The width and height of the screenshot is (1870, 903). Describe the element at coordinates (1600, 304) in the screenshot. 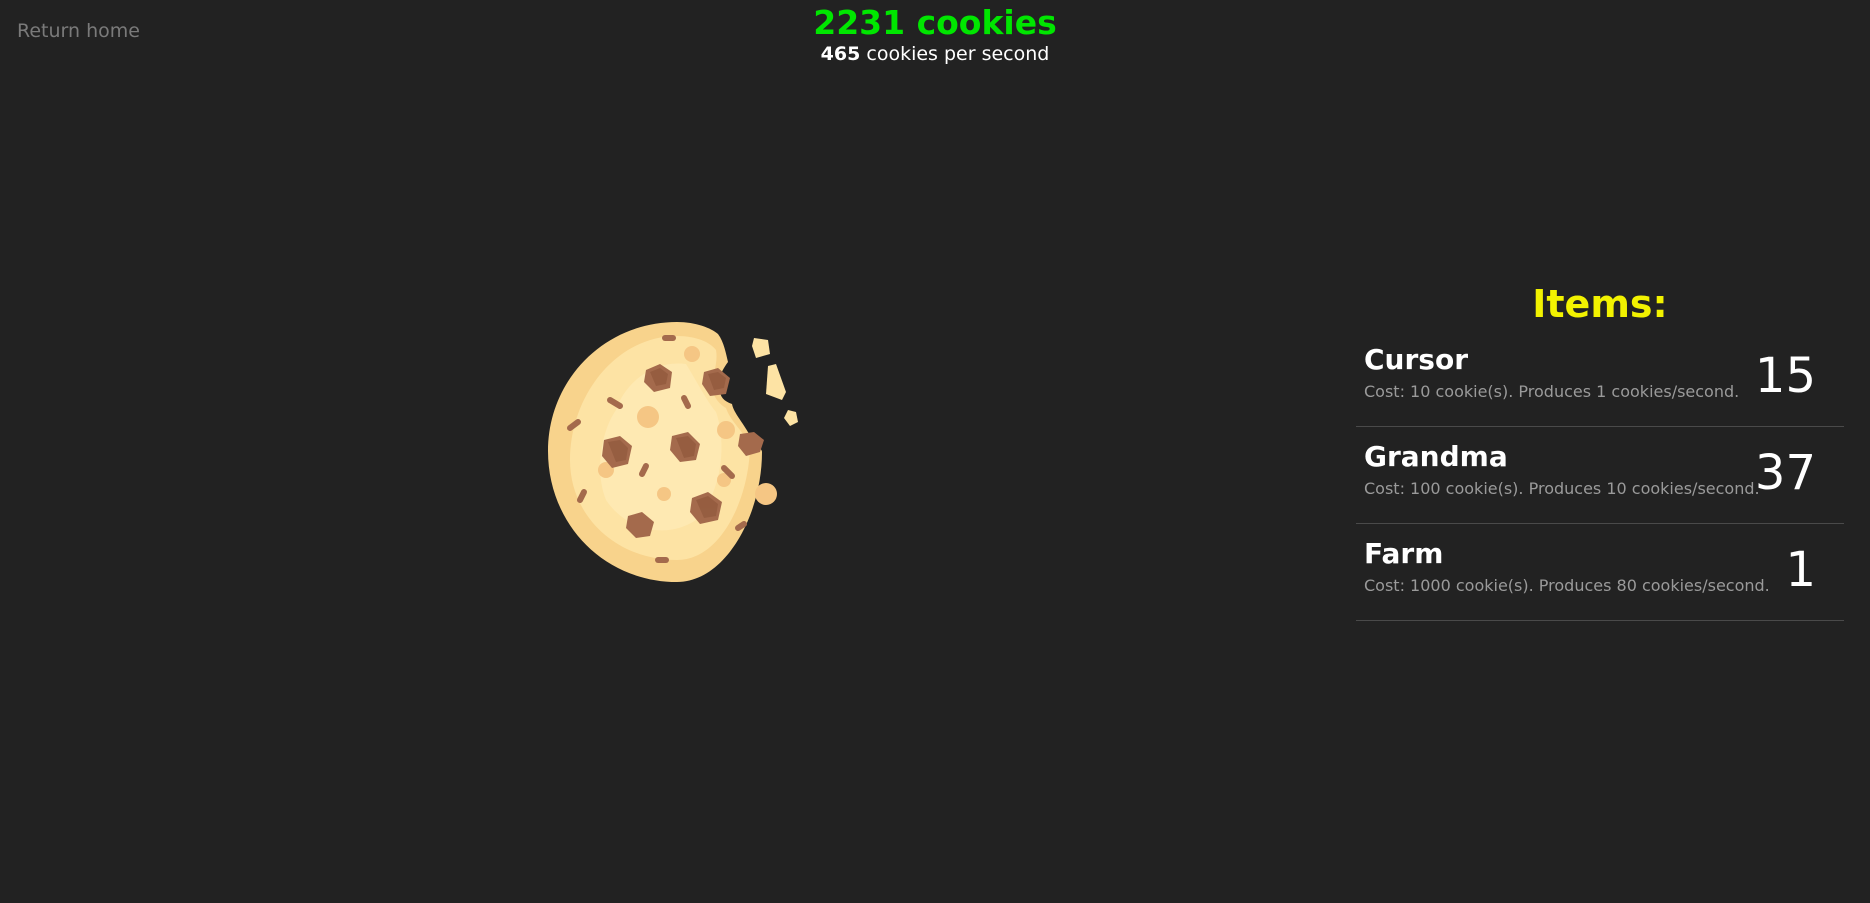

I see `items-title: Items:` at that location.